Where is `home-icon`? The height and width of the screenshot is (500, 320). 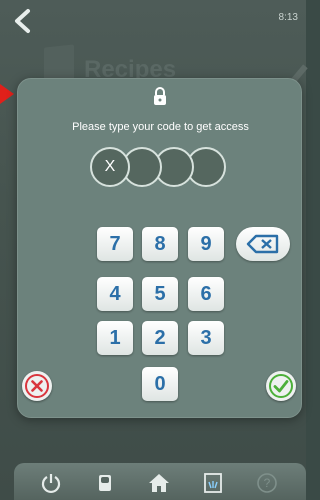
home-icon is located at coordinates (159, 483).